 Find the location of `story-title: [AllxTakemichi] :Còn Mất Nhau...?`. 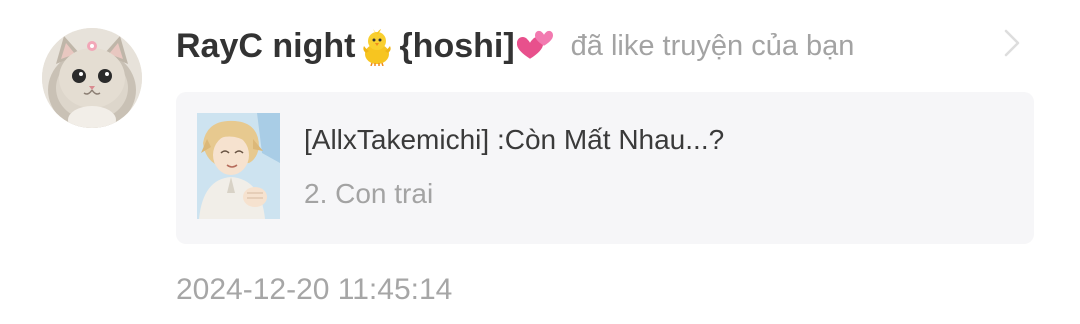

story-title: [AllxTakemichi] :Còn Mất Nhau...? is located at coordinates (514, 140).